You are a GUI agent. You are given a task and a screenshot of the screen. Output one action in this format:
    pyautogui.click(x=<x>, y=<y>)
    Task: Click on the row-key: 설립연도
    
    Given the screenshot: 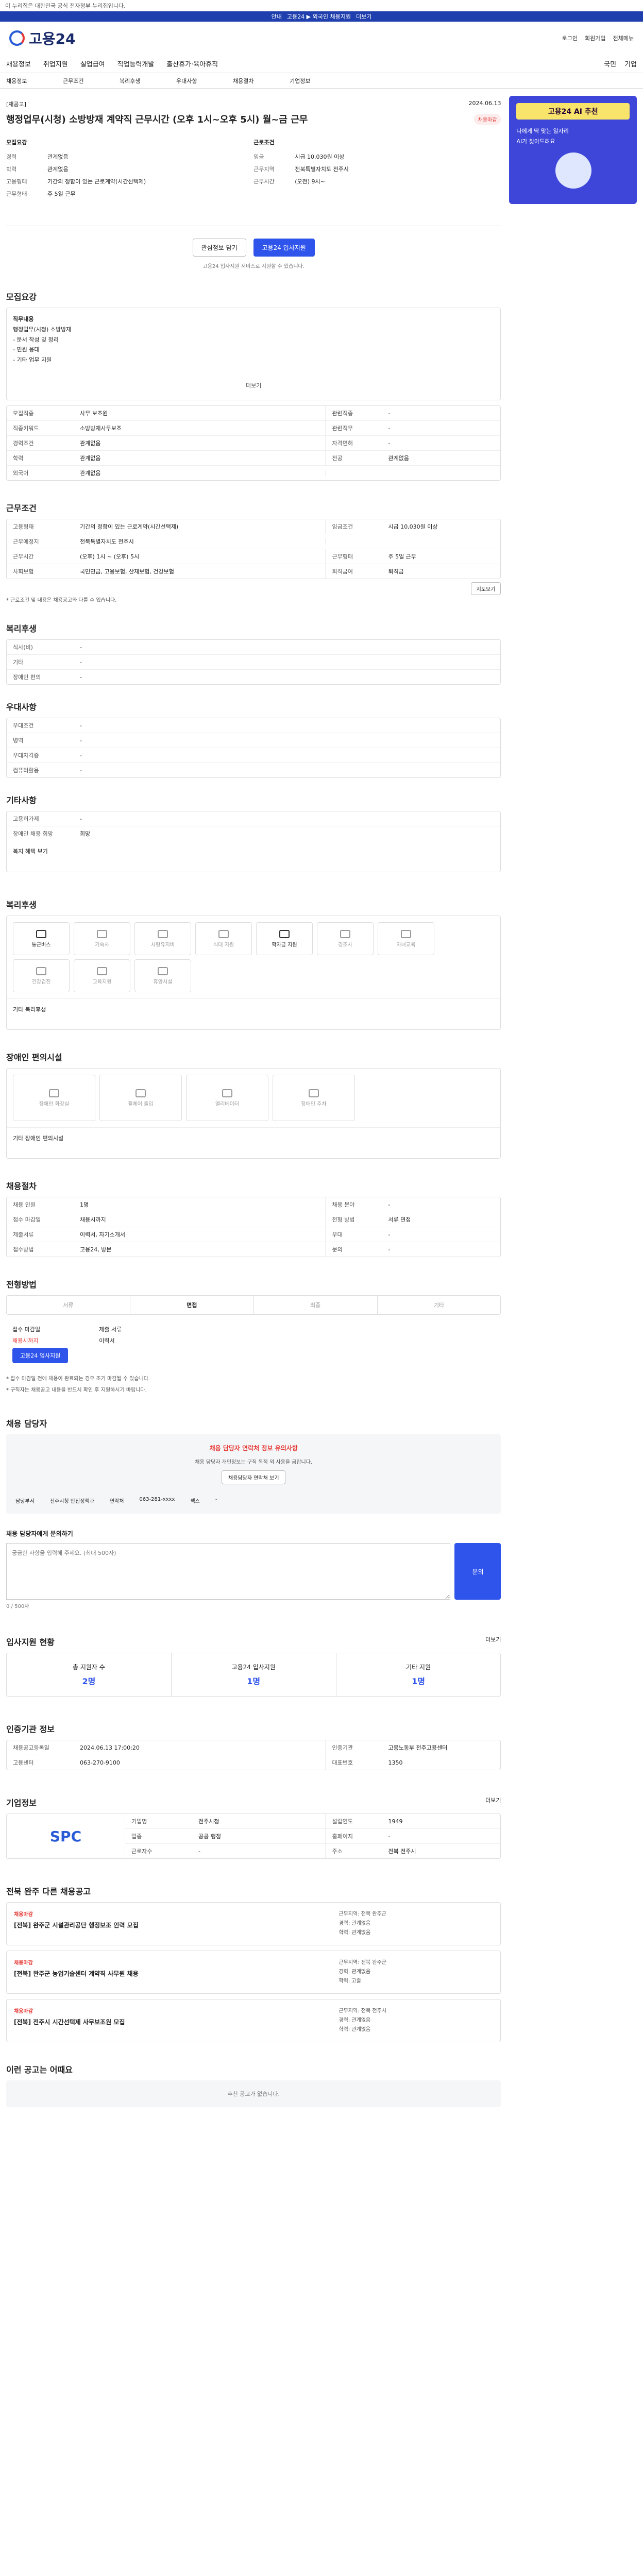 What is the action you would take?
    pyautogui.click(x=353, y=1821)
    